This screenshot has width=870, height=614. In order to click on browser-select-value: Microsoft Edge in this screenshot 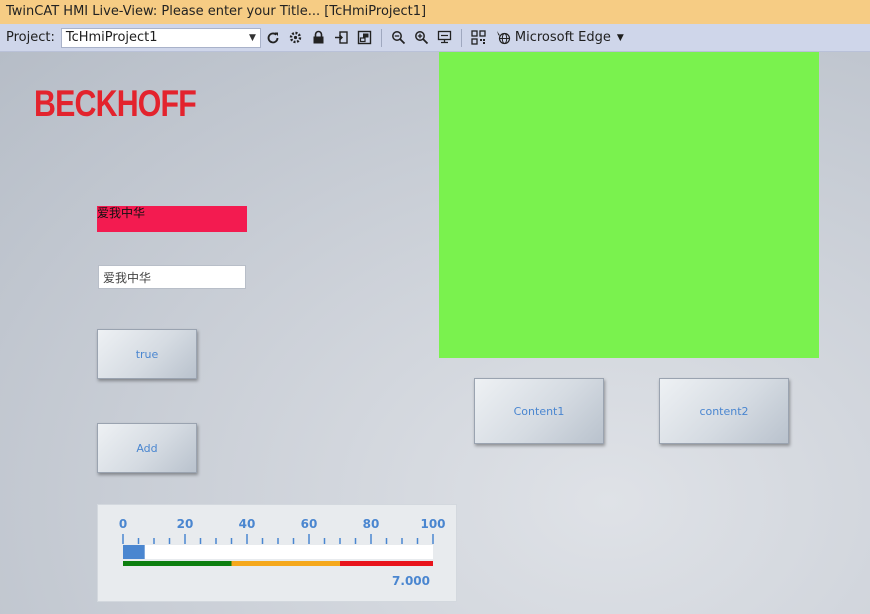, I will do `click(562, 37)`.